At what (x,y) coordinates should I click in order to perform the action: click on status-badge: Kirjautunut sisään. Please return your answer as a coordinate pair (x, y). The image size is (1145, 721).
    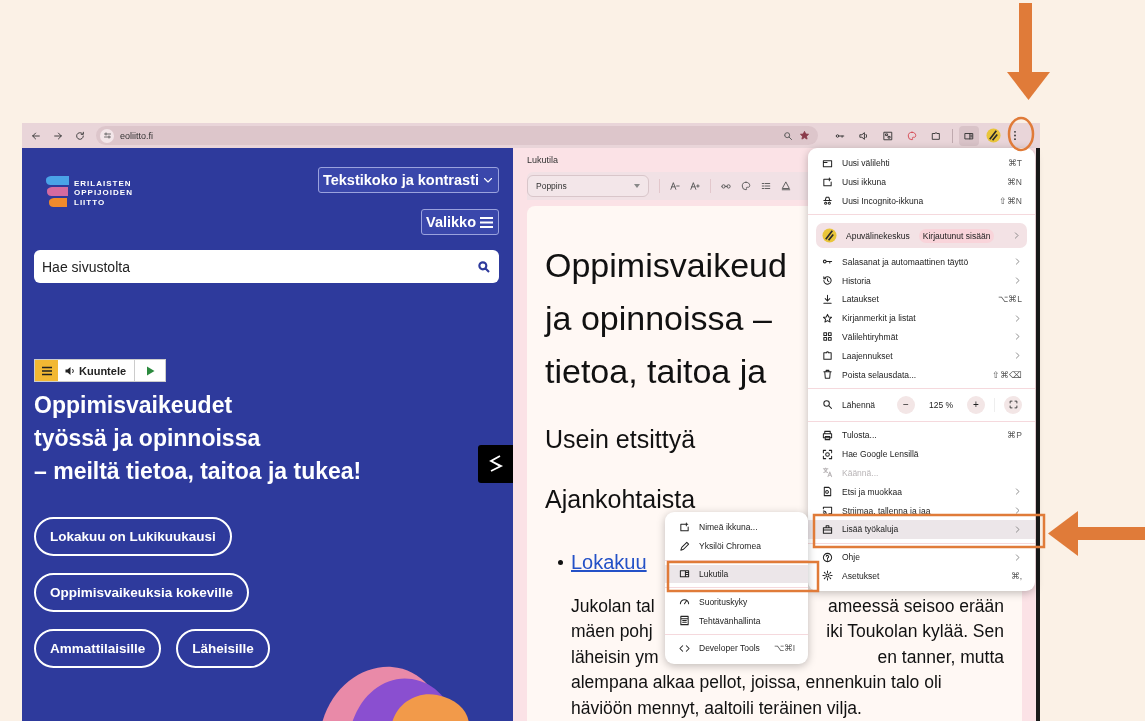
    Looking at the image, I should click on (956, 235).